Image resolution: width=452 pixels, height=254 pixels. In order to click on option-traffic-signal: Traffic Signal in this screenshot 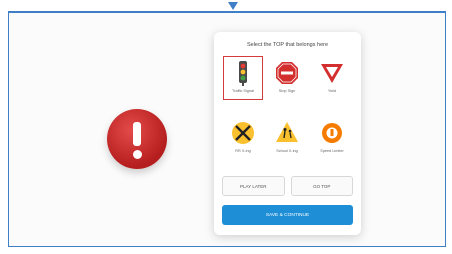, I will do `click(243, 77)`.